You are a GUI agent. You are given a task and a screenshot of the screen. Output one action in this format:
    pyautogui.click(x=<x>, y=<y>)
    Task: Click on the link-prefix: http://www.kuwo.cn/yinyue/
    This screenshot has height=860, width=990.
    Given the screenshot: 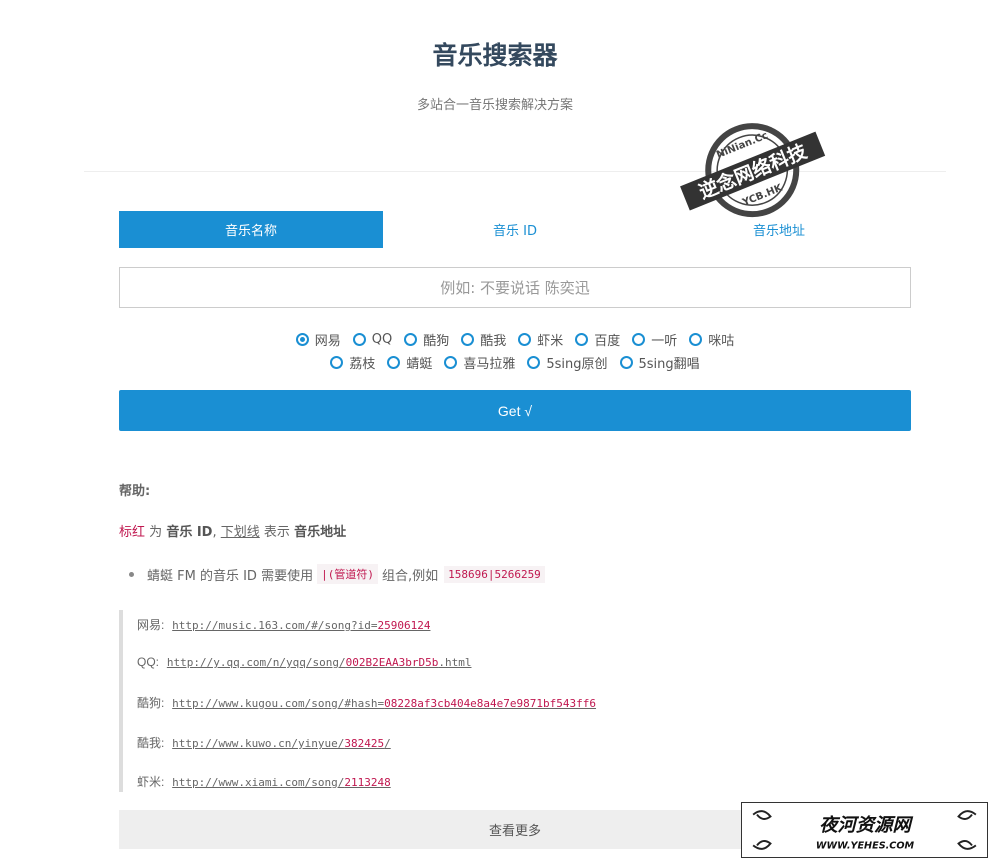 What is the action you would take?
    pyautogui.click(x=258, y=743)
    